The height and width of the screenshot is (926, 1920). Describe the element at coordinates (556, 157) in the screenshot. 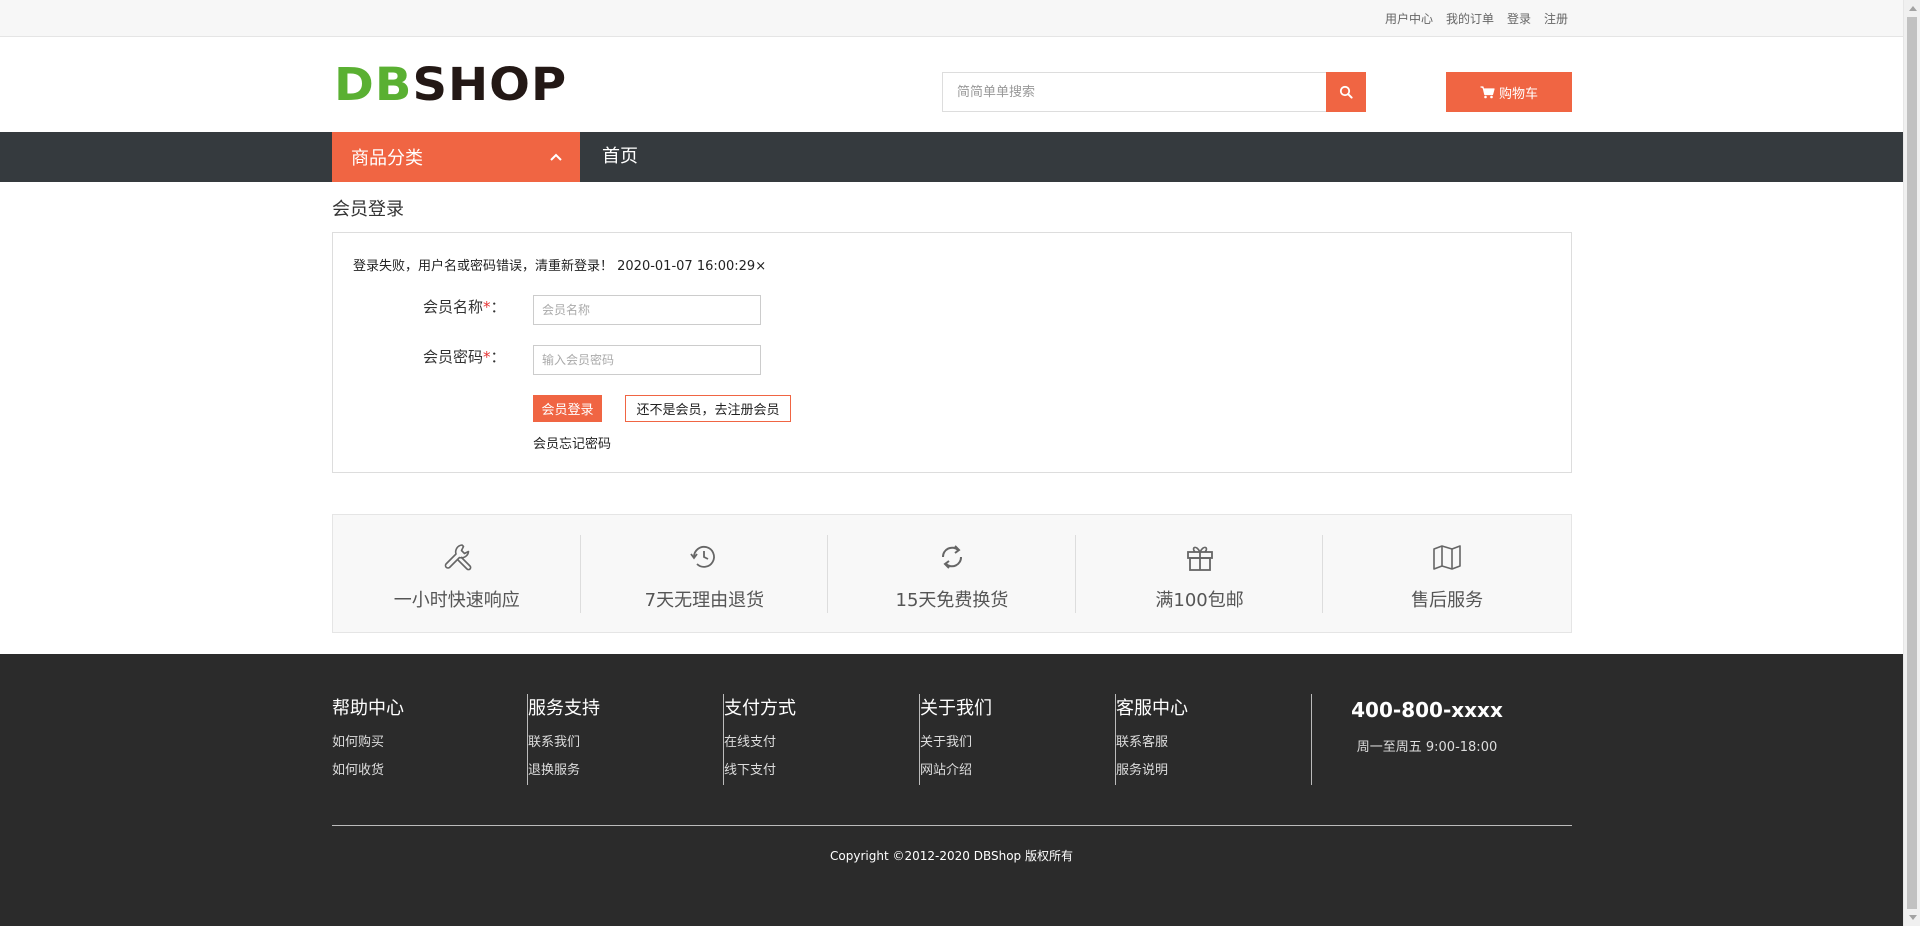

I see `chevron-up-icon` at that location.